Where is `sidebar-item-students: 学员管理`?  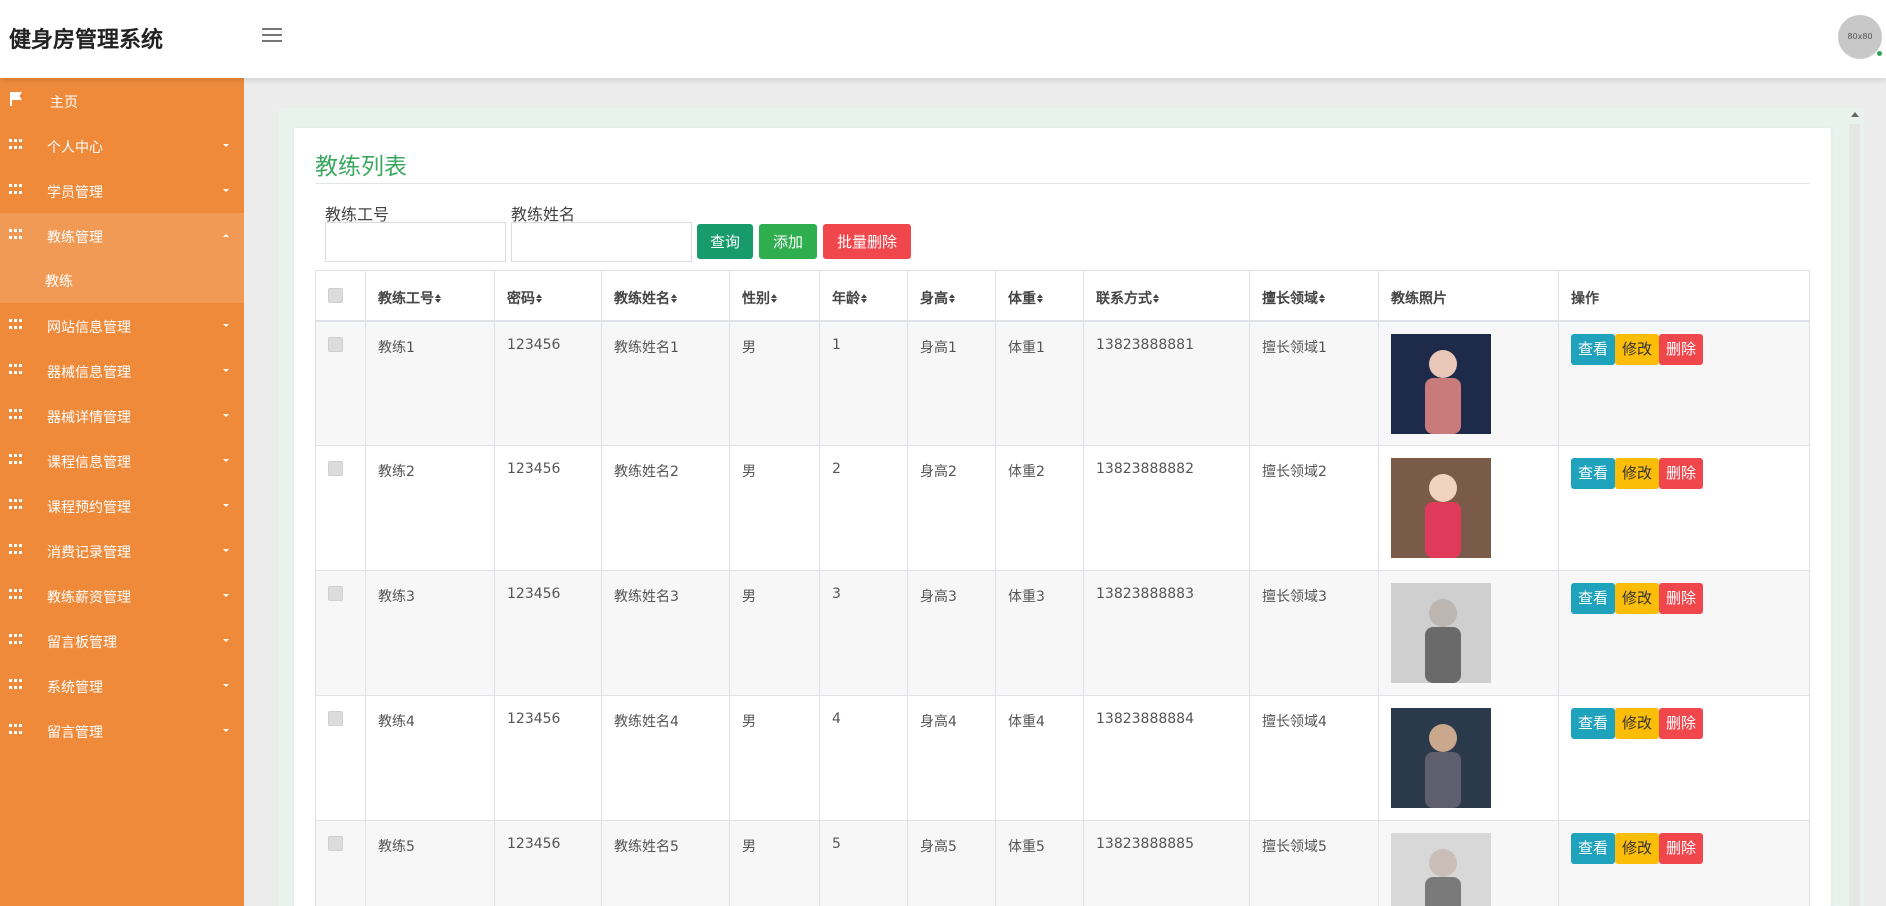 sidebar-item-students: 学员管理 is located at coordinates (122, 190).